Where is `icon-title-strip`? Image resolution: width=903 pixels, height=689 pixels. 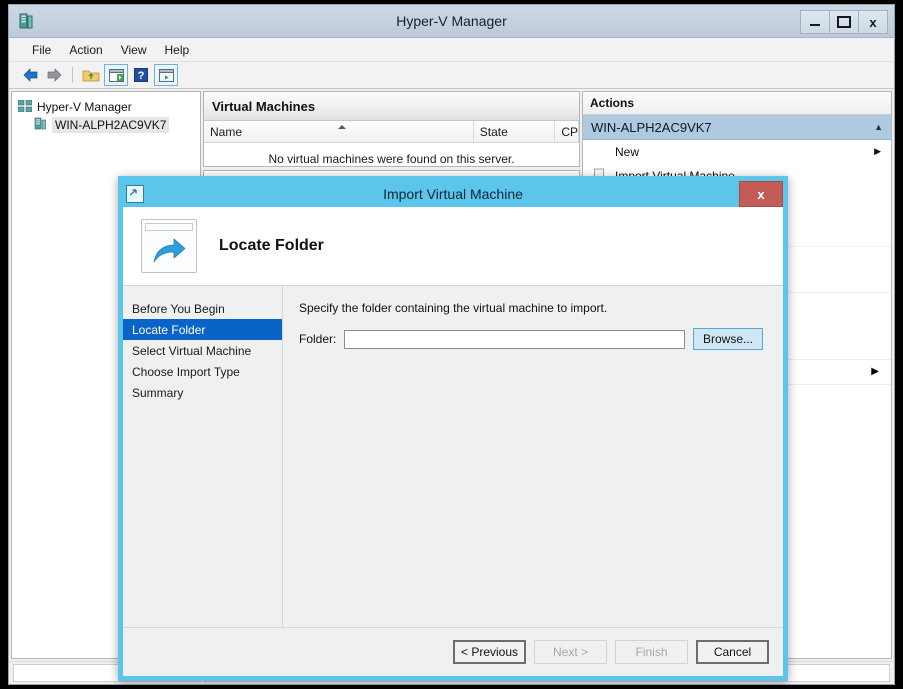
icon-title-strip is located at coordinates (169, 227).